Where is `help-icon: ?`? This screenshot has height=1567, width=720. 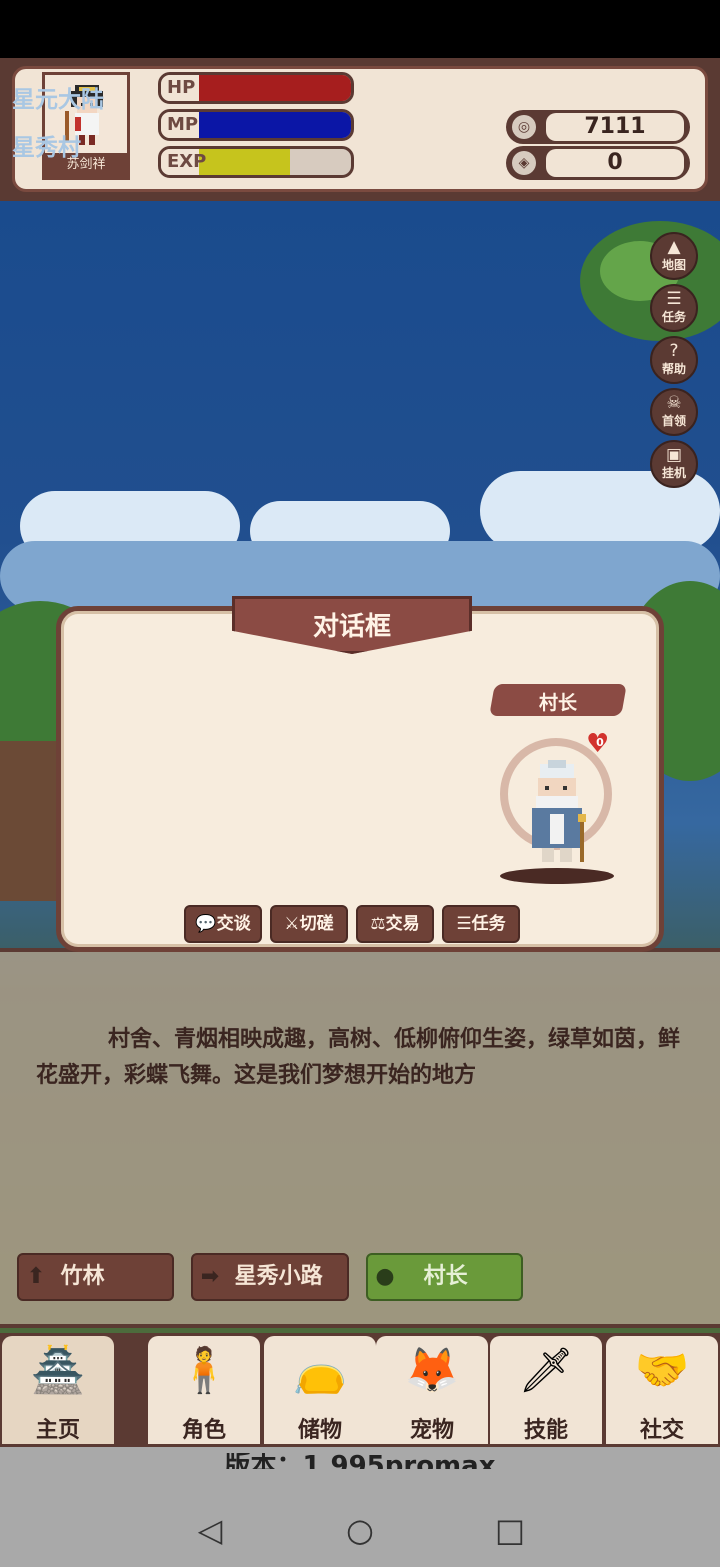
help-icon: ? is located at coordinates (674, 351).